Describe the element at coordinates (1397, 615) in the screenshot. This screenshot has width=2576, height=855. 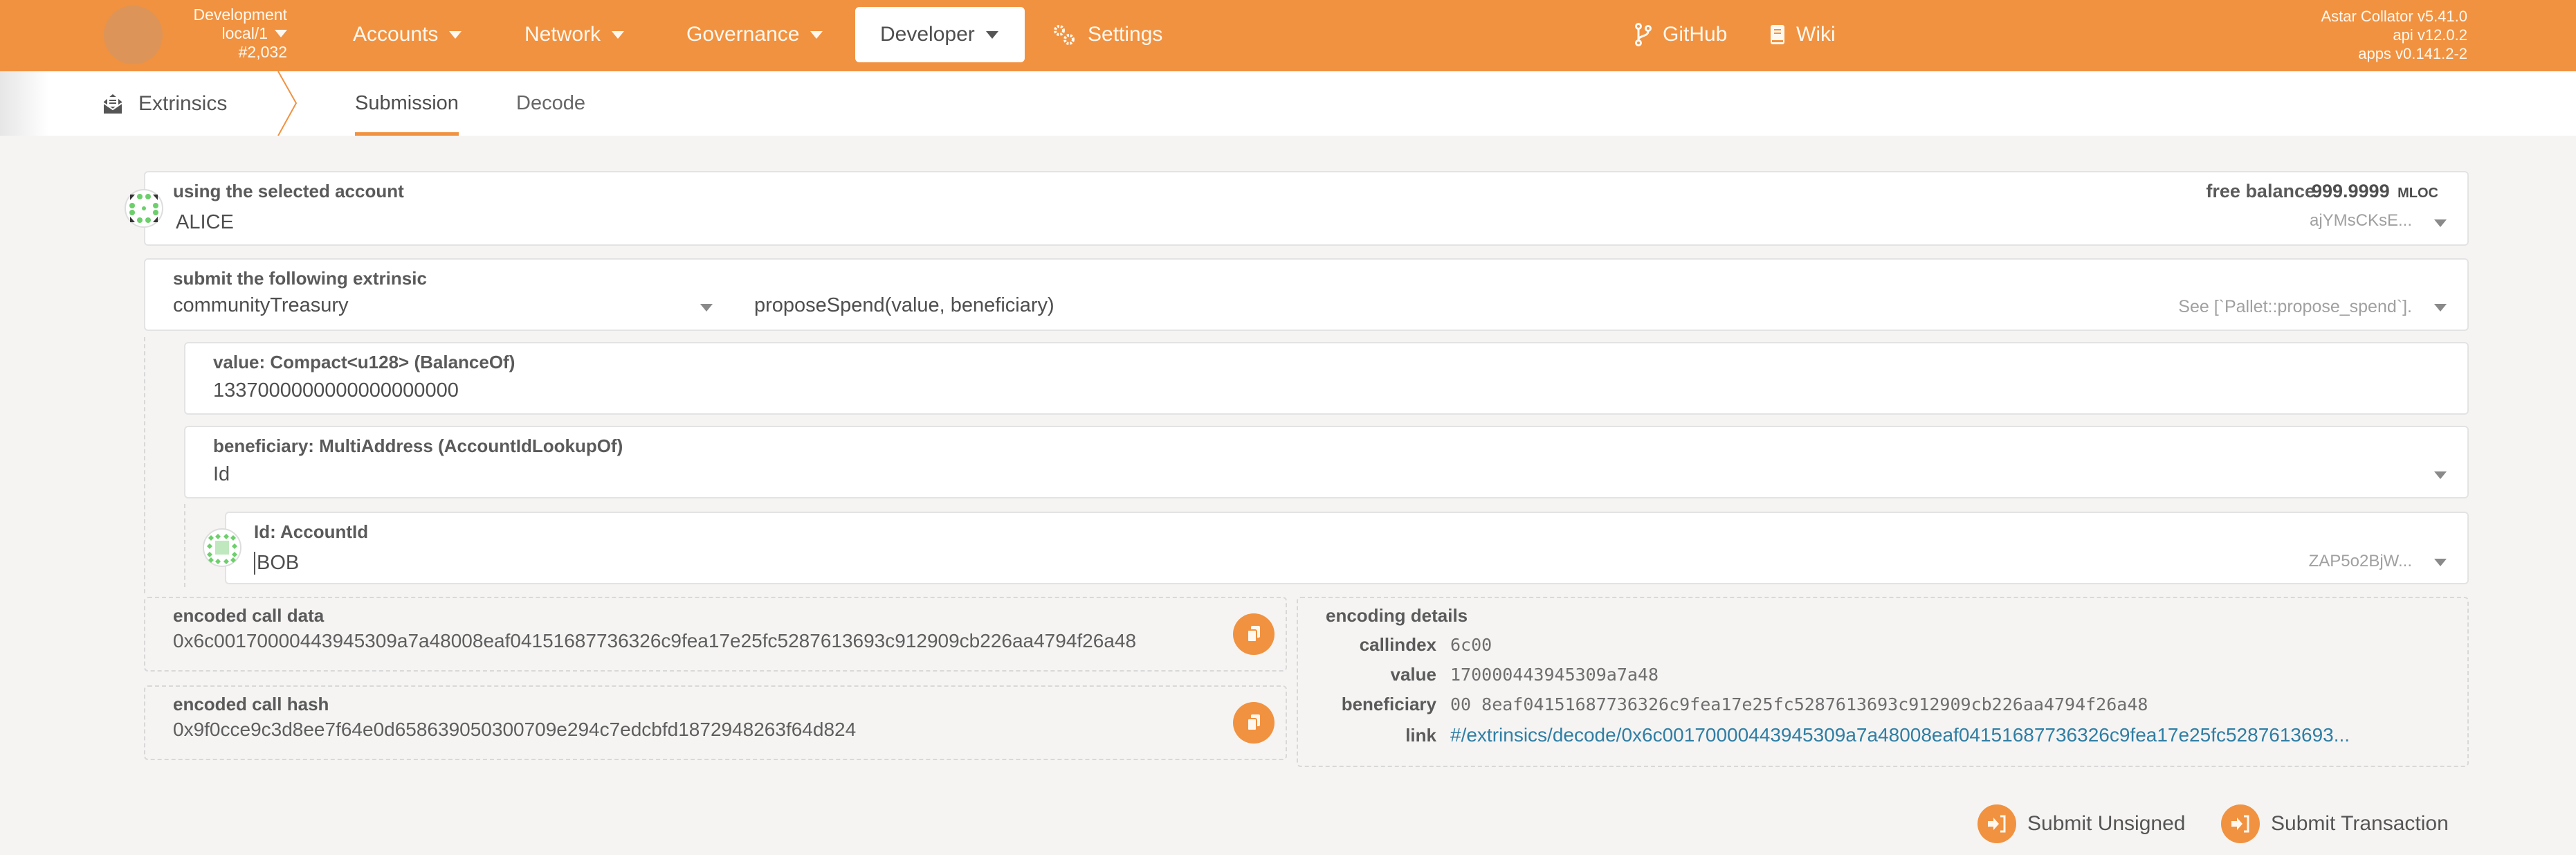
I see `encoding-details-title: encoding details` at that location.